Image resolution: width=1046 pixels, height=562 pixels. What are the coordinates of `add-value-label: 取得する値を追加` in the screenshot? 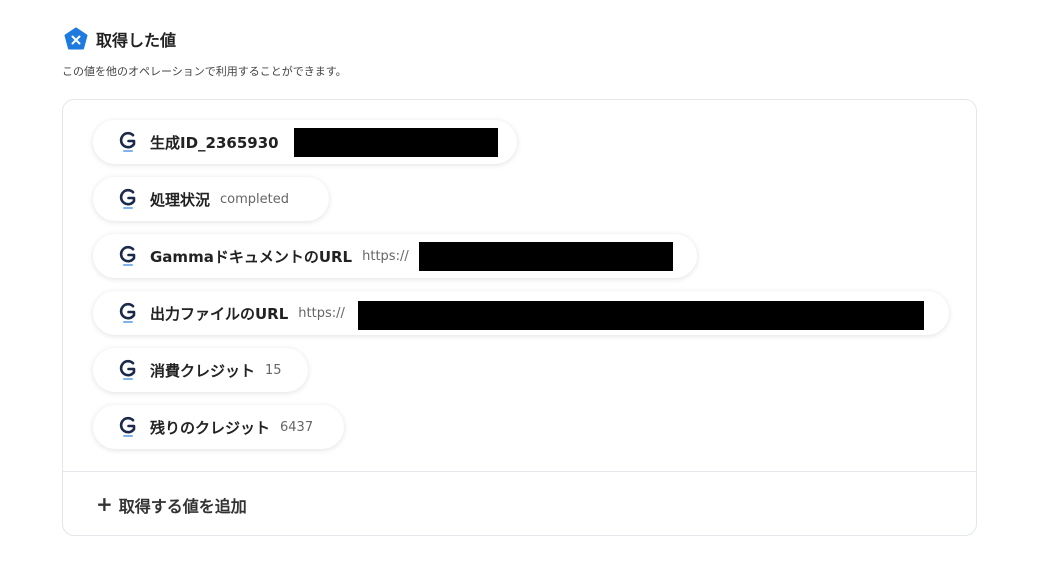 It's located at (182, 506).